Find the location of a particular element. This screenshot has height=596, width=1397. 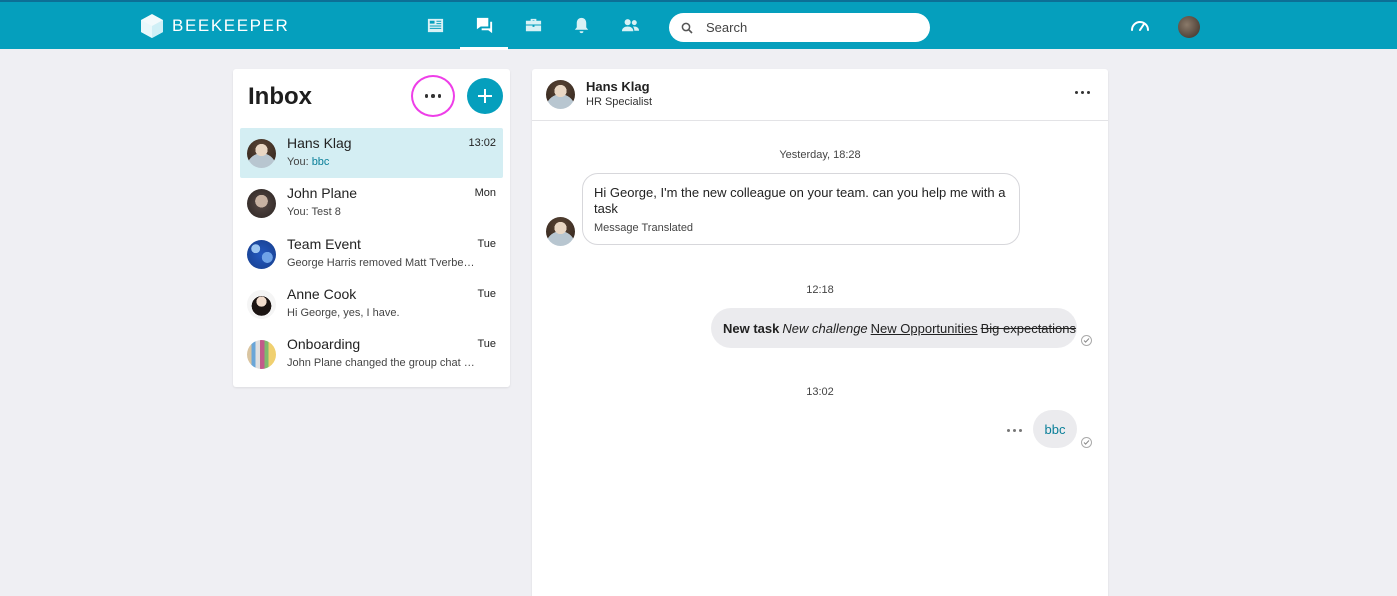

translated-note: Message Translated is located at coordinates (644, 228).